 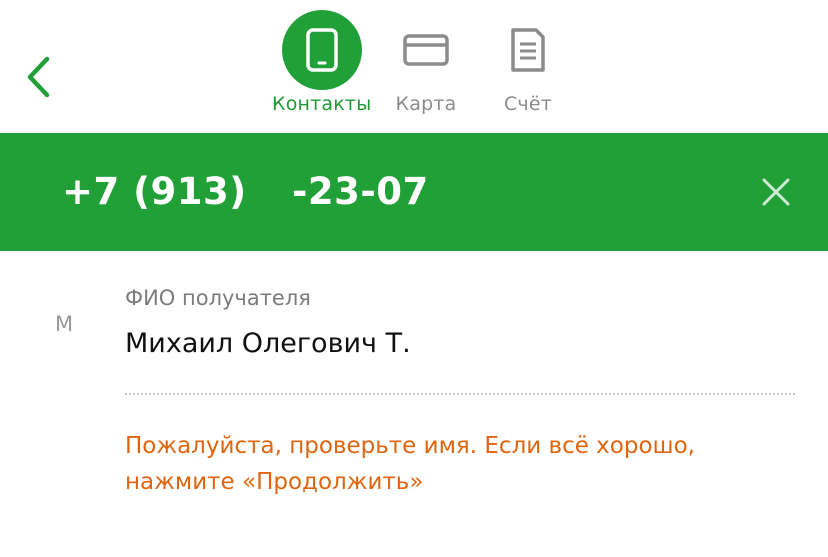 I want to click on avatar: М, so click(x=64, y=324).